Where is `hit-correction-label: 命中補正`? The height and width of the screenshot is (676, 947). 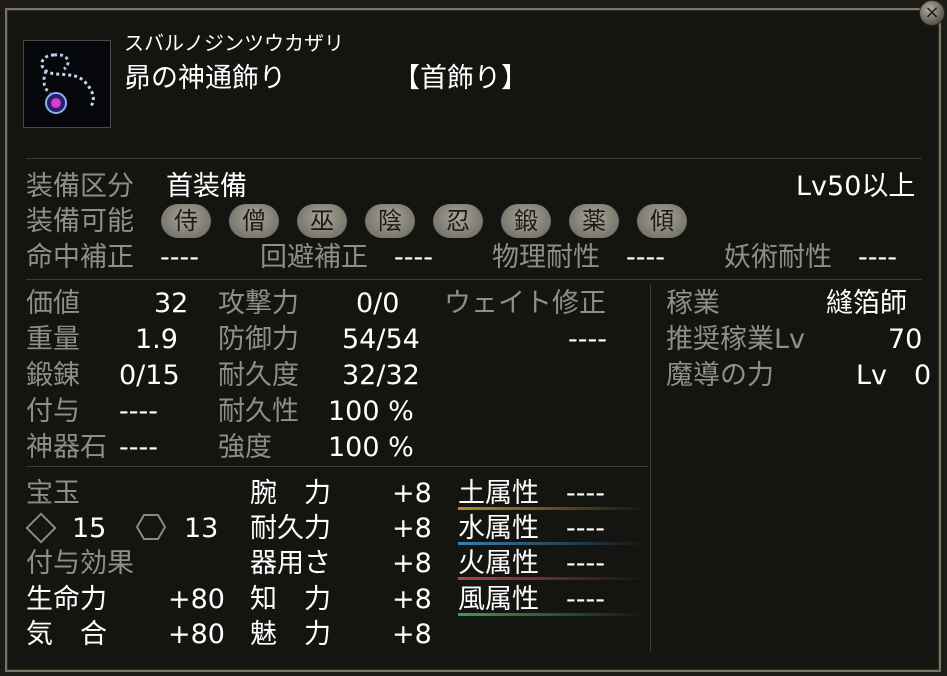 hit-correction-label: 命中補正 is located at coordinates (80, 257).